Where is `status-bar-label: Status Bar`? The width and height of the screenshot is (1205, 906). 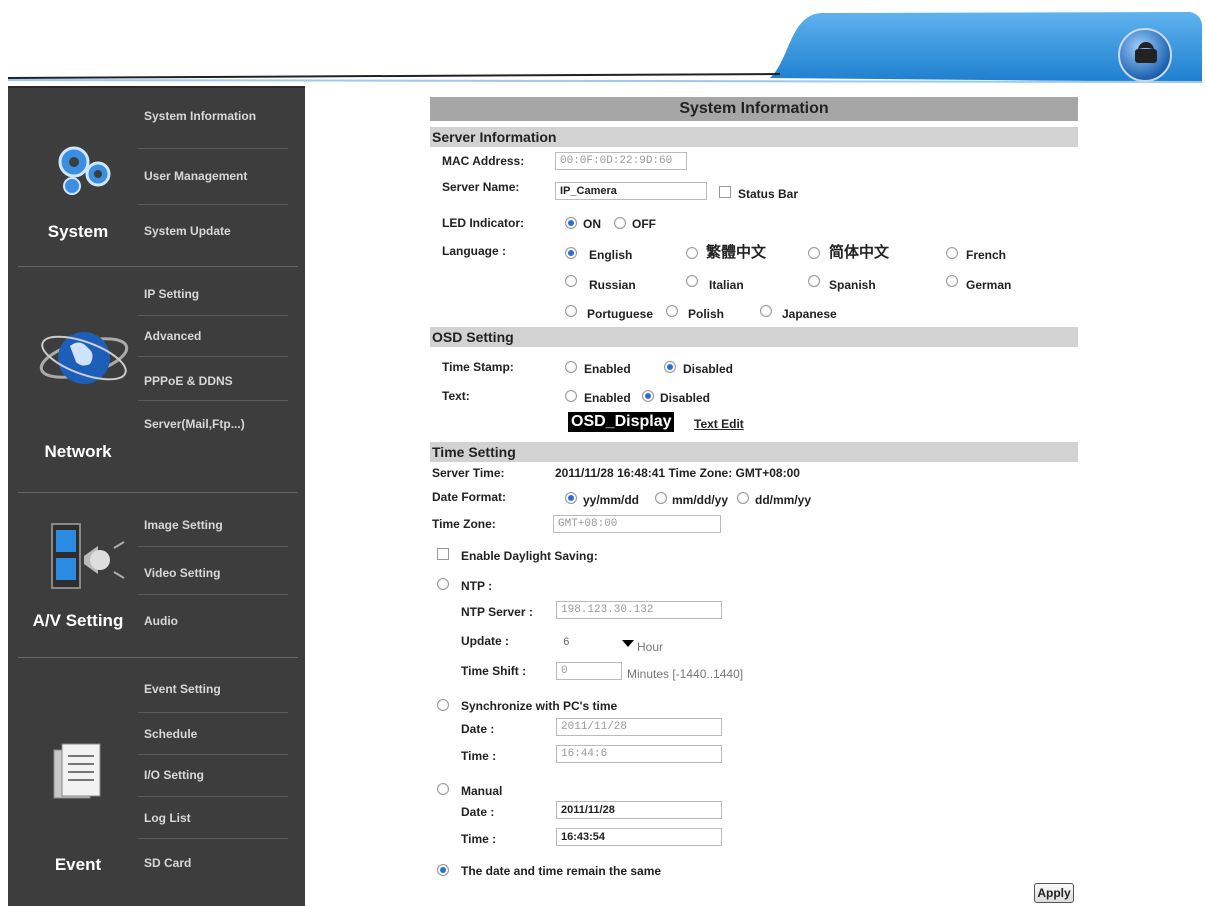 status-bar-label: Status Bar is located at coordinates (768, 194).